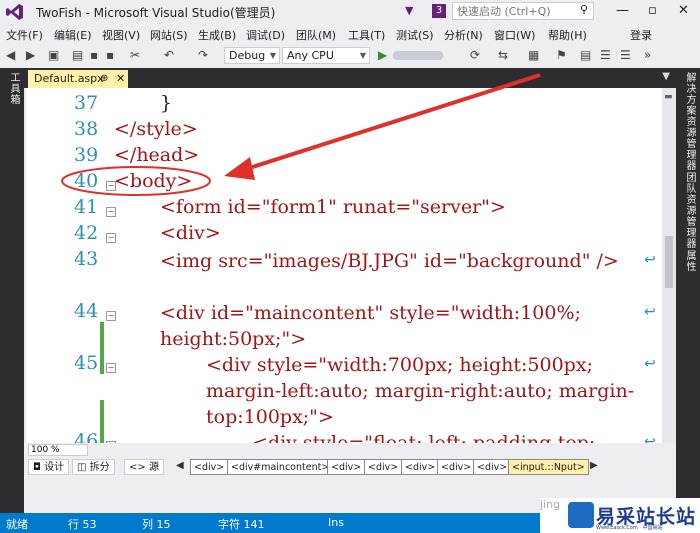 This screenshot has height=533, width=700. Describe the element at coordinates (120, 79) in the screenshot. I see `close-icon: ✕` at that location.